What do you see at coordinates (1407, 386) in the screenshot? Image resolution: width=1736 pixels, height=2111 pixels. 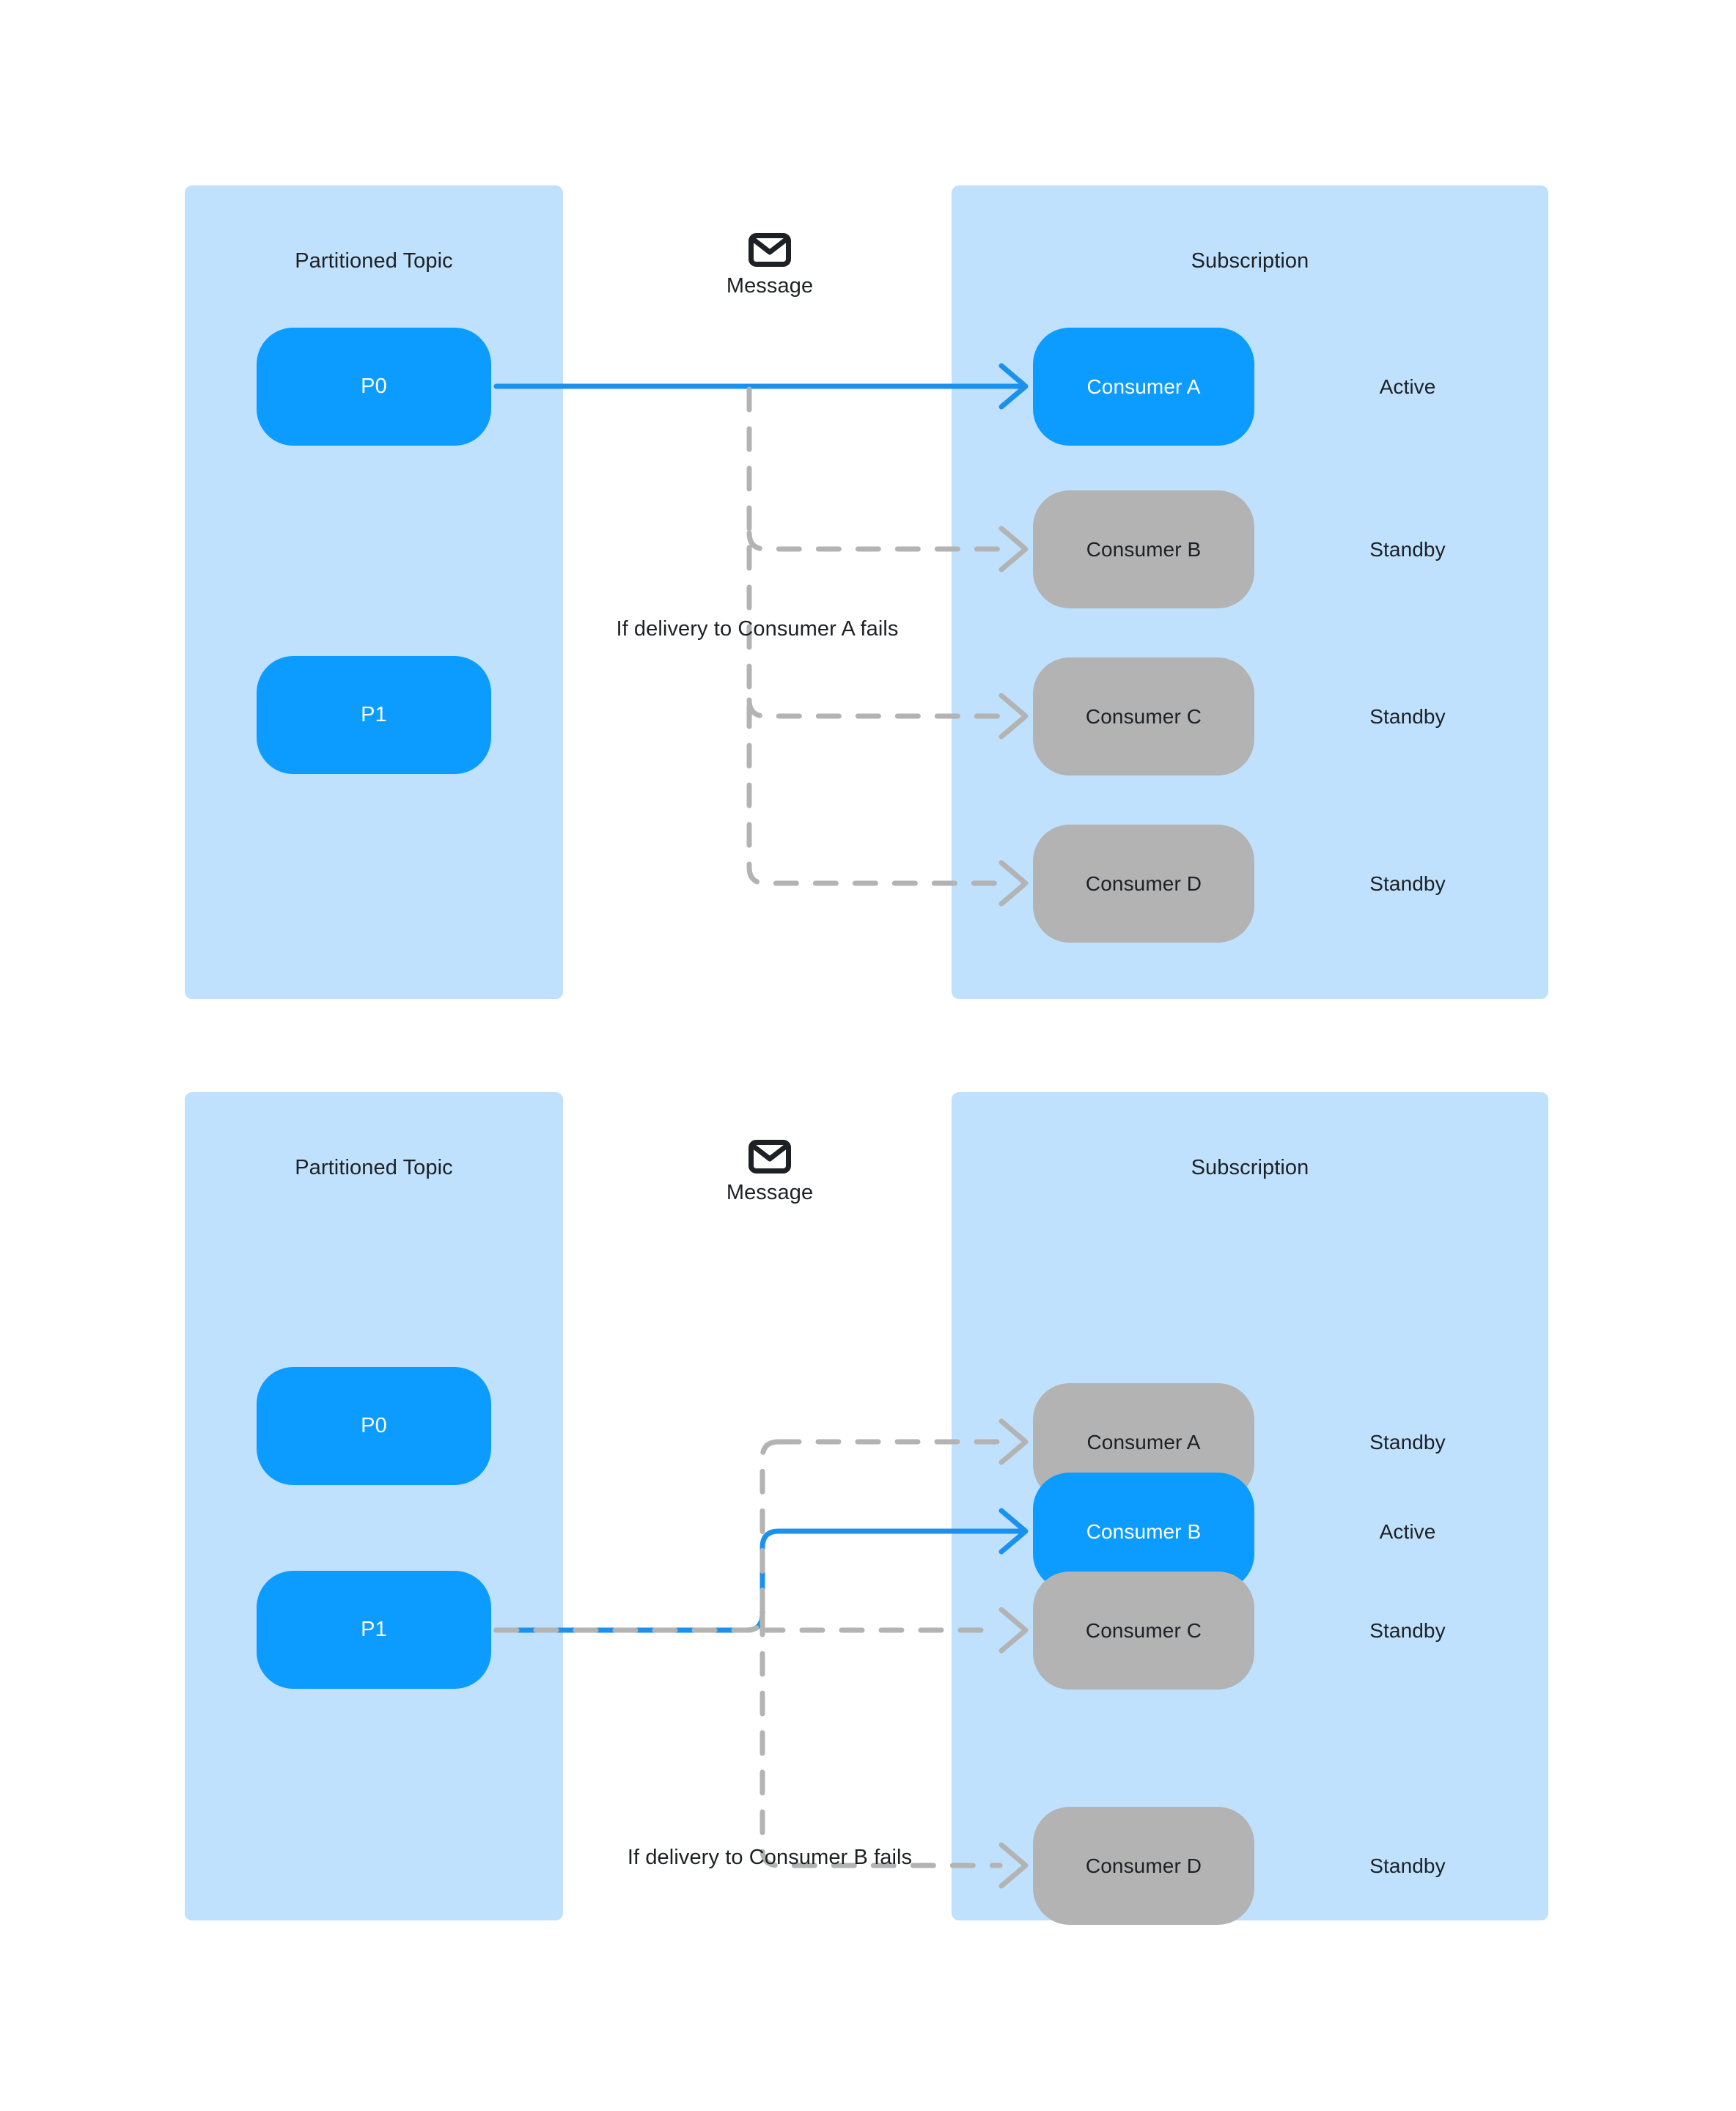 I see `status-consumer-a: Active` at bounding box center [1407, 386].